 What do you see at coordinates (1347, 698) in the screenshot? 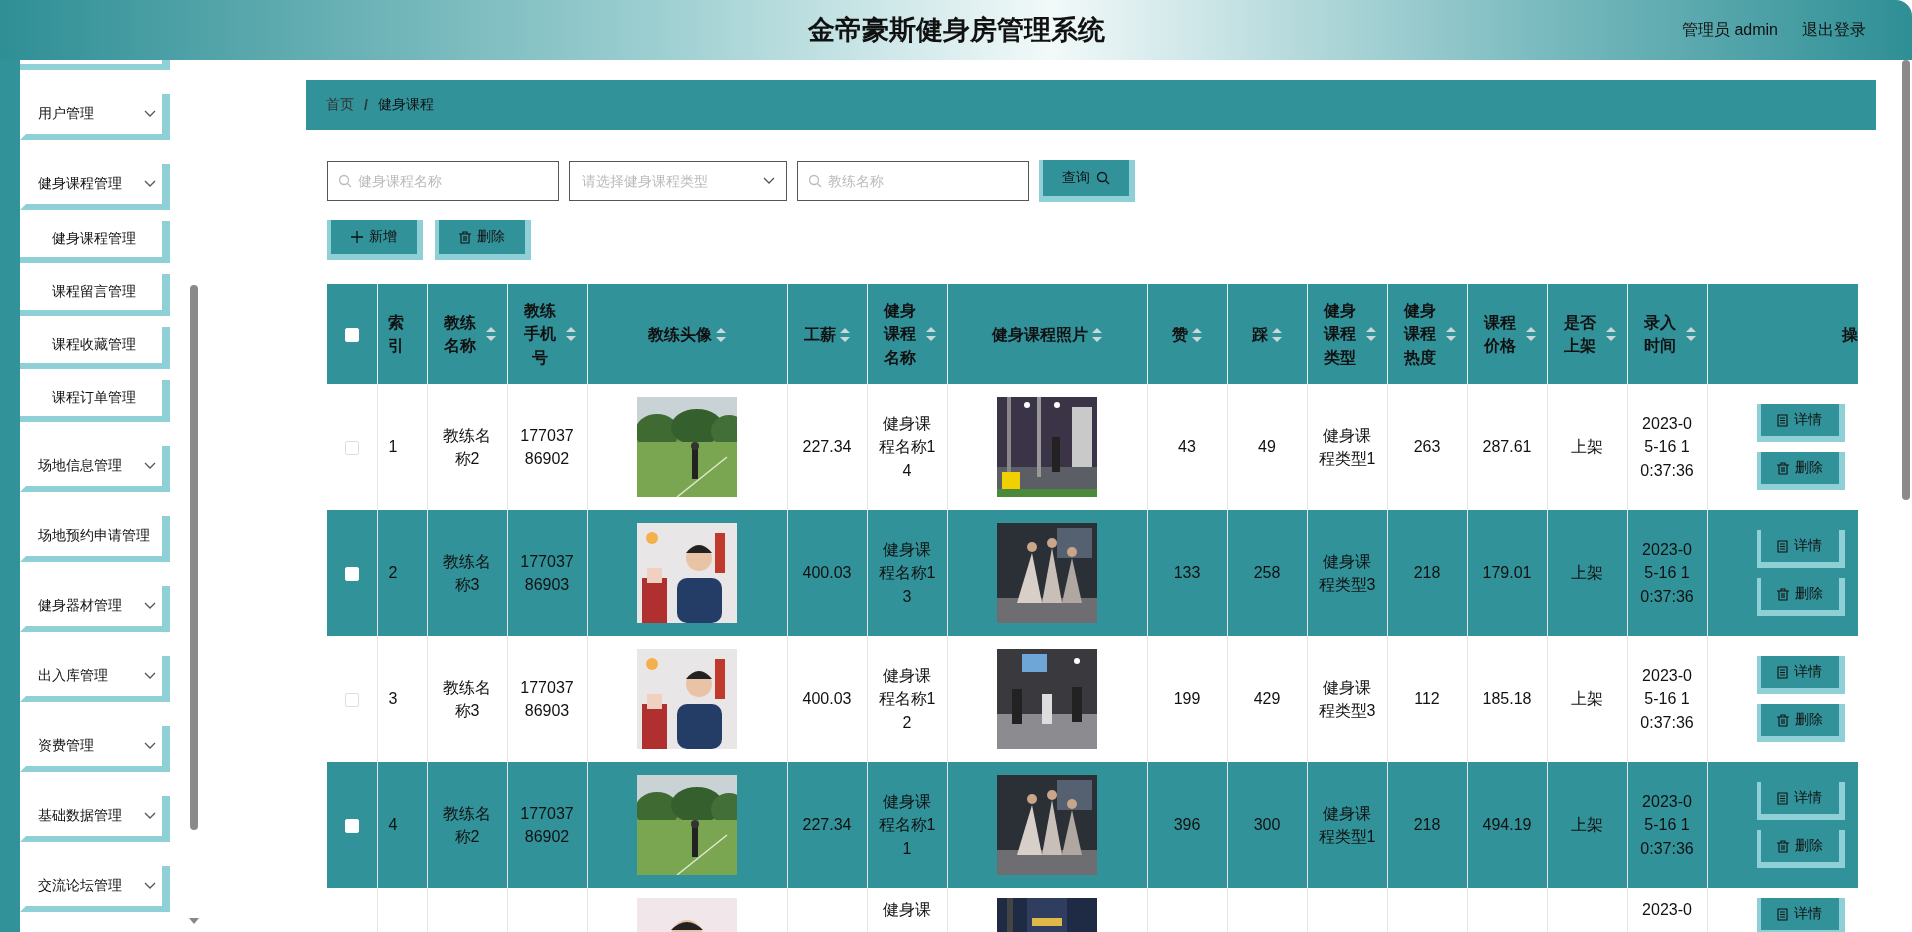
I see `table-cell: 健身课程类型3` at bounding box center [1347, 698].